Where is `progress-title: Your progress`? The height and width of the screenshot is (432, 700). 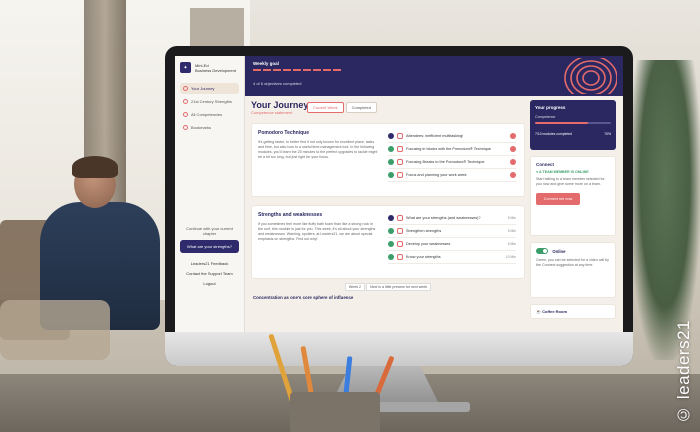
progress-title: Your progress is located at coordinates (550, 107).